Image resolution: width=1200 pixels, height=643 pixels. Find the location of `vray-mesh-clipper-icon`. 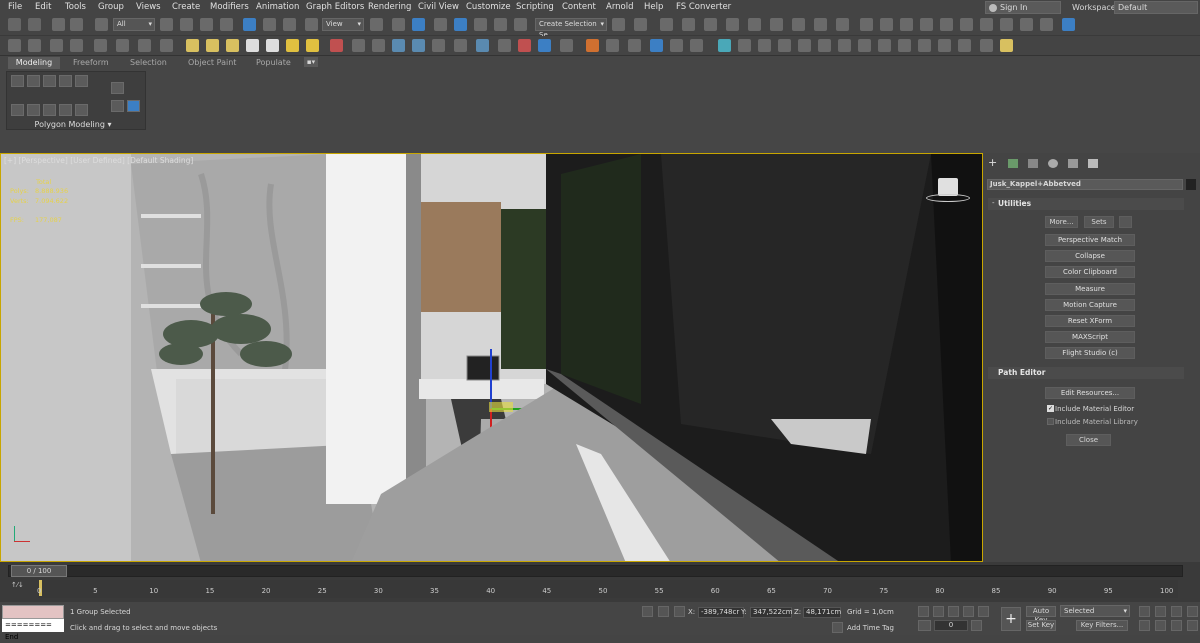

vray-mesh-clipper-icon is located at coordinates (1026, 24).